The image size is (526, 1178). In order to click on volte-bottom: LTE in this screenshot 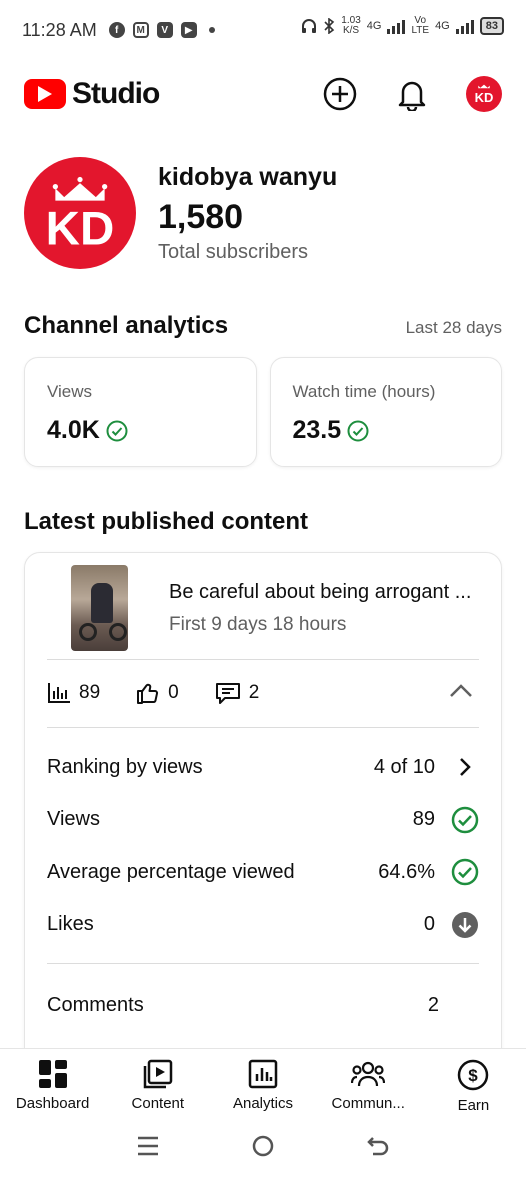, I will do `click(420, 30)`.